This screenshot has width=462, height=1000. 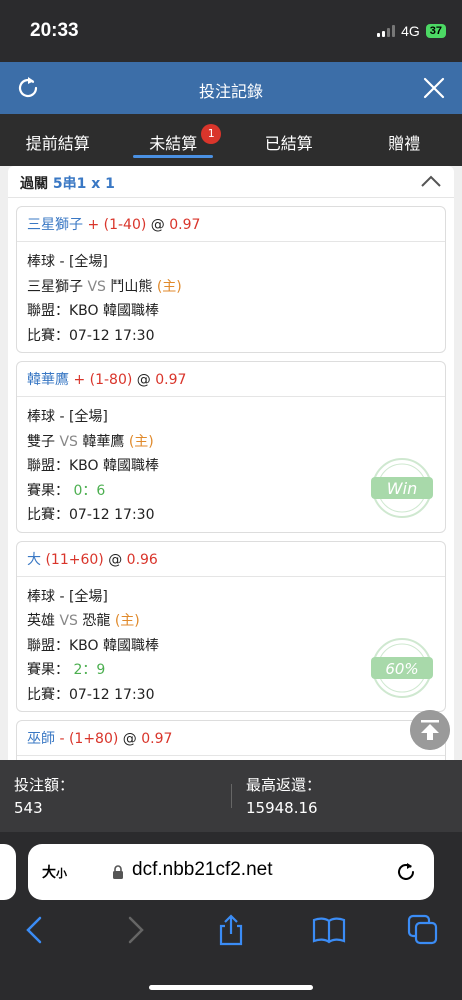 I want to click on parlay-label: 過關, so click(x=34, y=184).